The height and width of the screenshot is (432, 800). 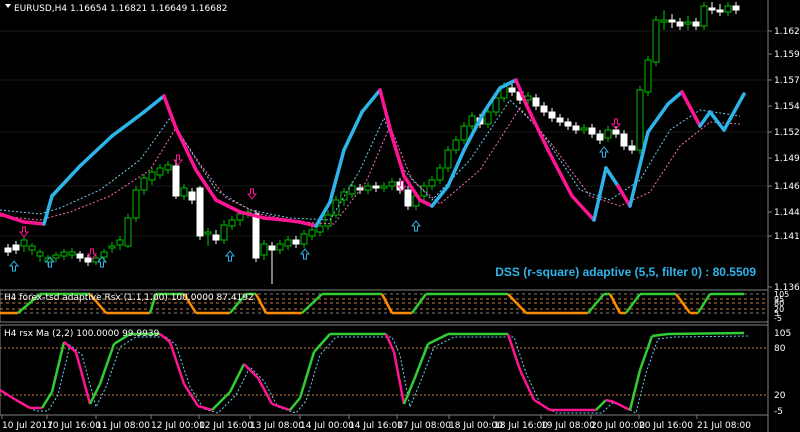 What do you see at coordinates (376, 426) in the screenshot?
I see `time-label: 14 Jul 16:00` at bounding box center [376, 426].